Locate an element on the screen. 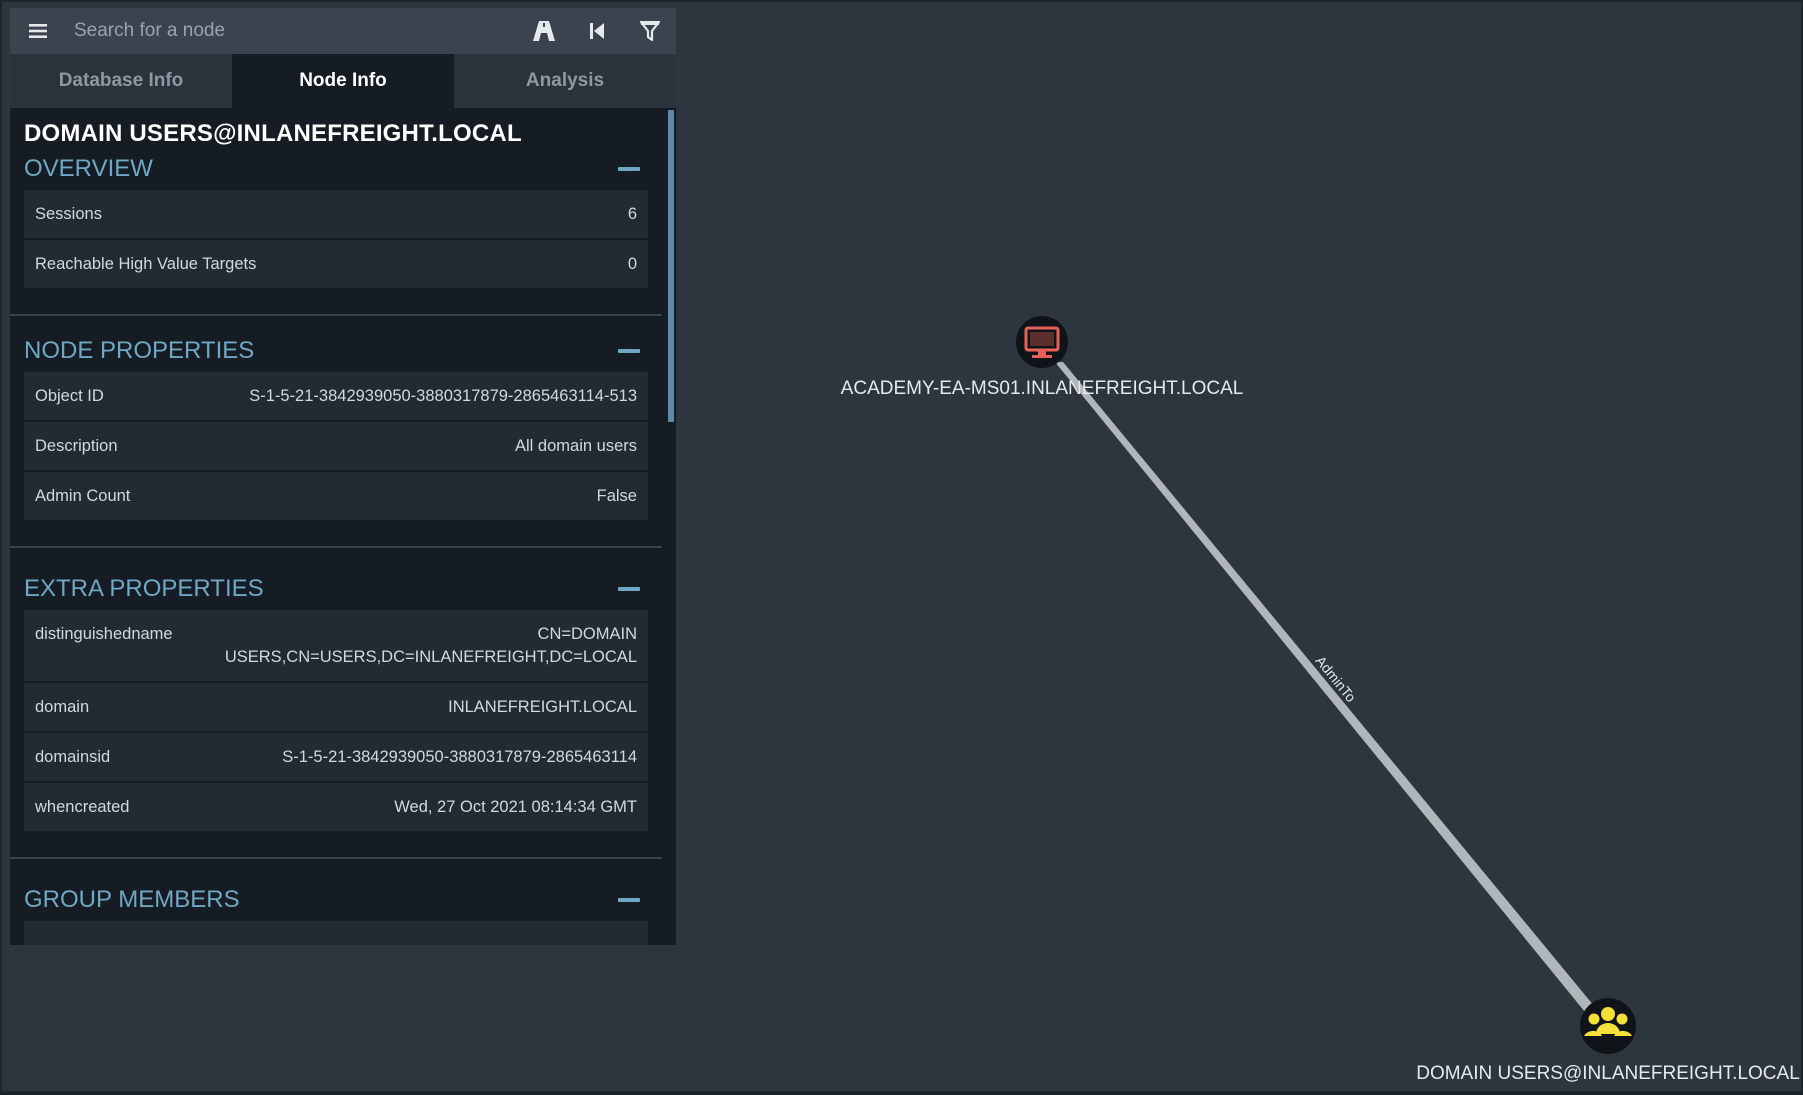 This screenshot has height=1095, width=1803. group-node-label: DOMAIN USERS@INLANEFREIGHT.LOCAL is located at coordinates (1608, 1074).